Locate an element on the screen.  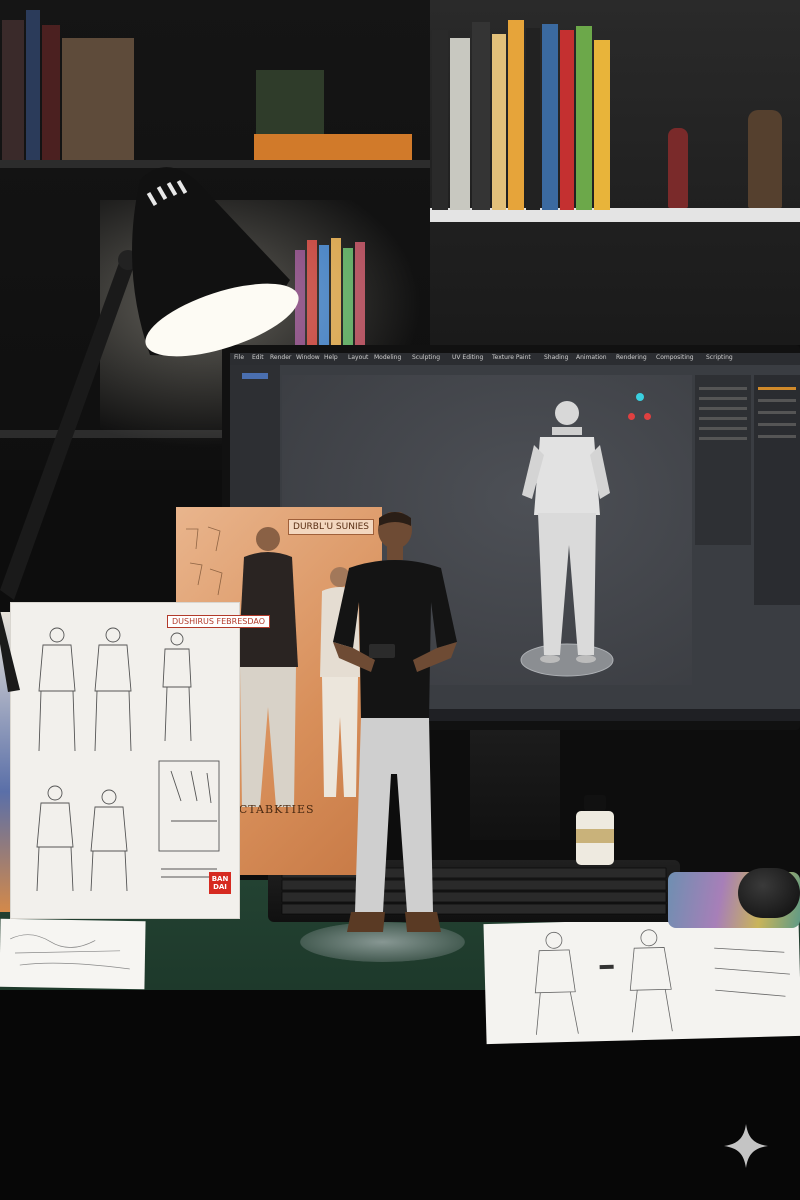
menu-item: Scripting is located at coordinates (719, 357).